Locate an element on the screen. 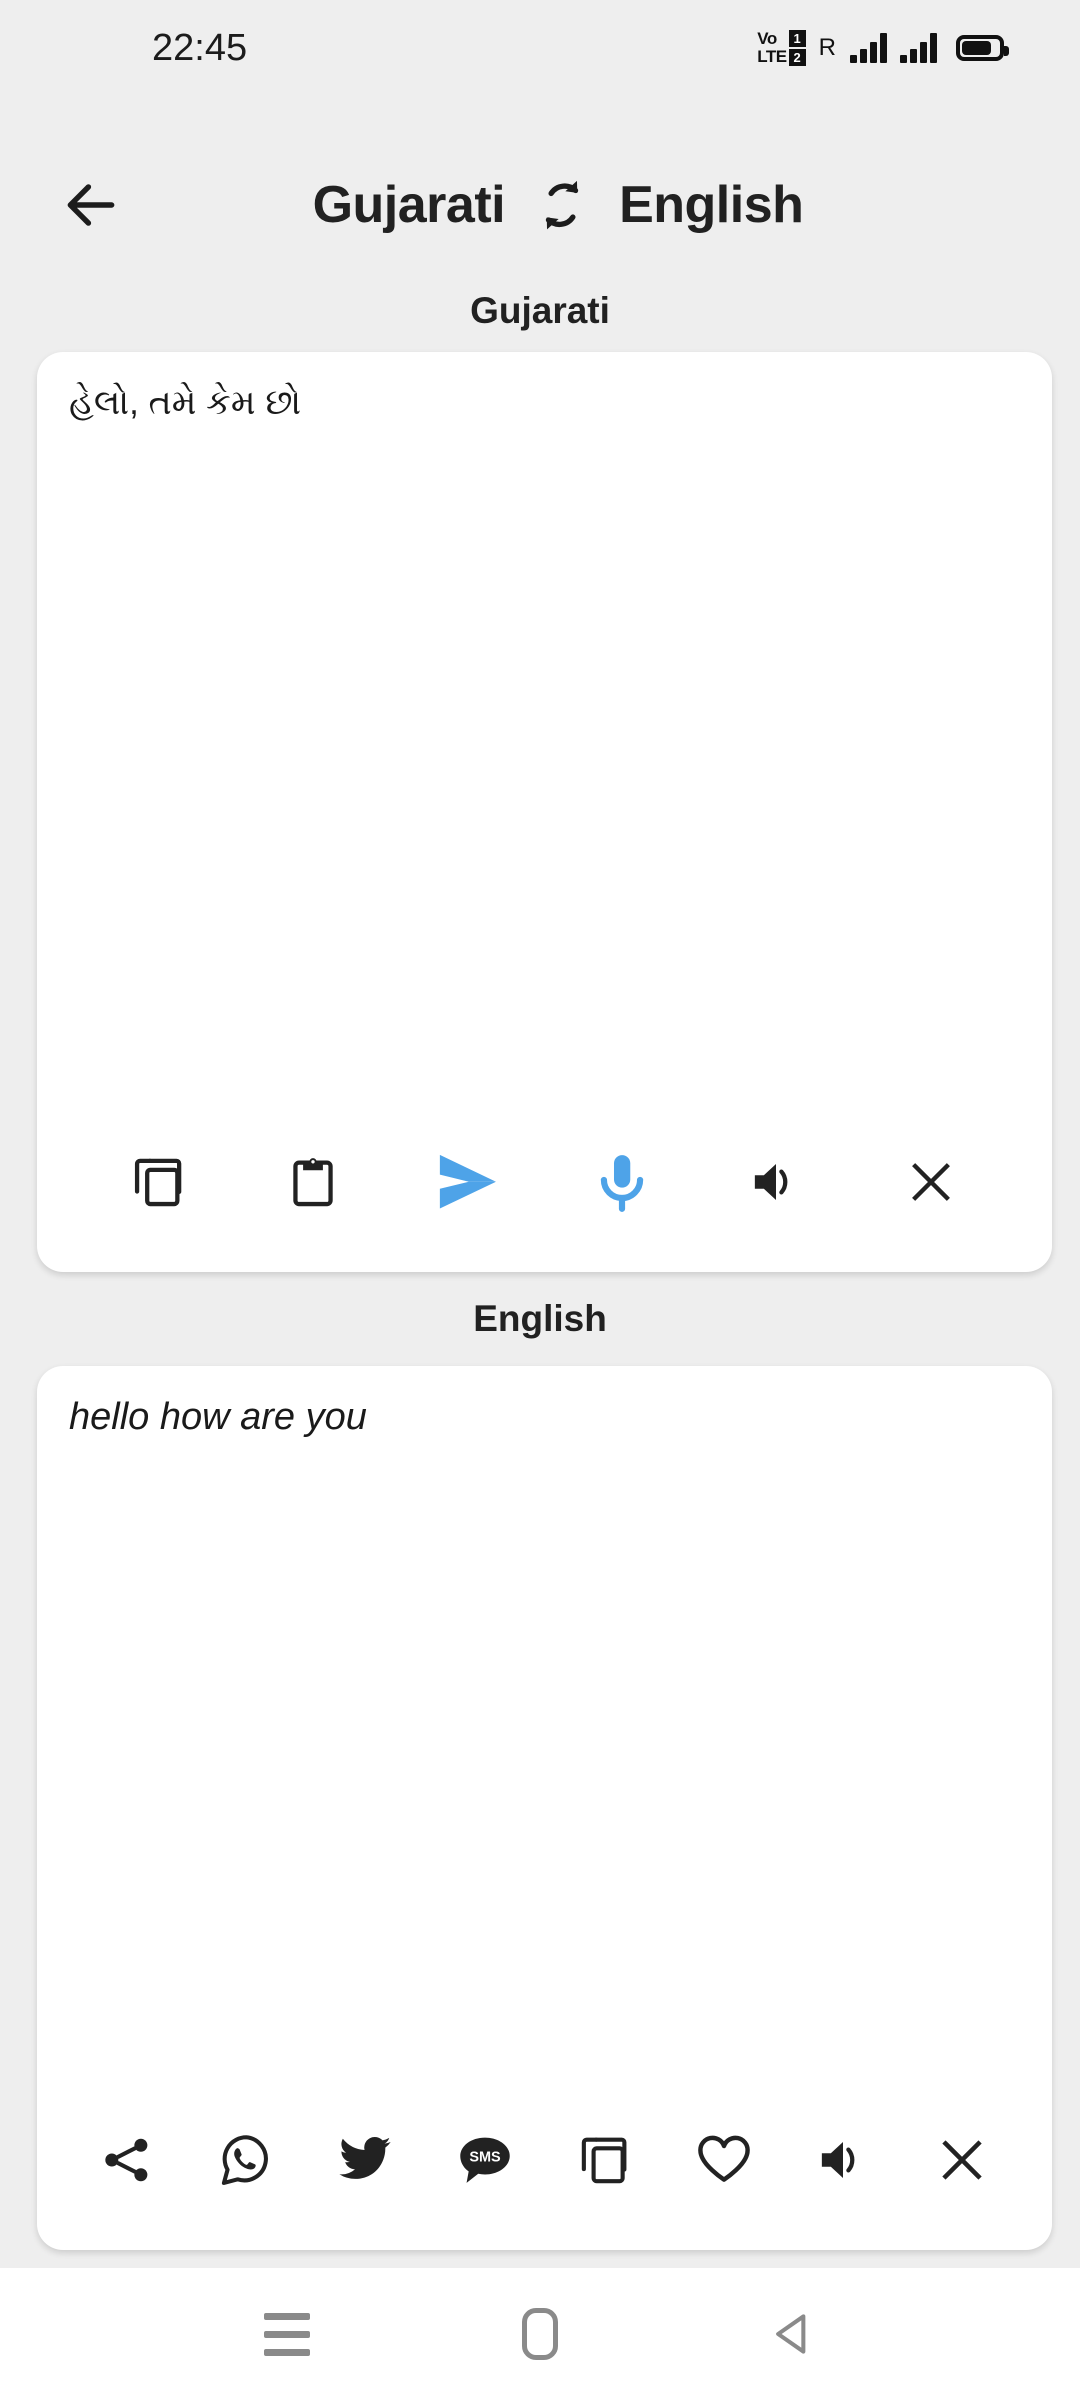  app-header: Gujarati English is located at coordinates (540, 205).